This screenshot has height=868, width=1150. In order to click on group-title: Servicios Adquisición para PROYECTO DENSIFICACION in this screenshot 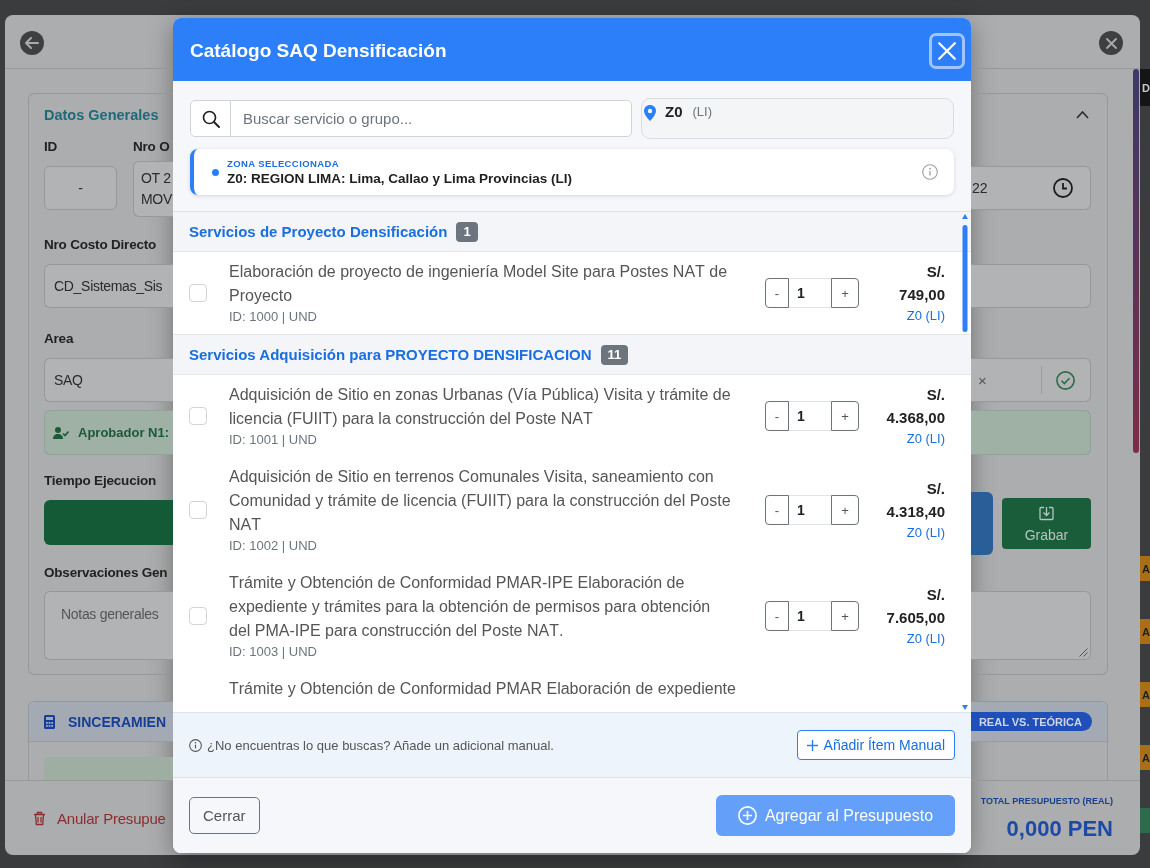, I will do `click(390, 354)`.